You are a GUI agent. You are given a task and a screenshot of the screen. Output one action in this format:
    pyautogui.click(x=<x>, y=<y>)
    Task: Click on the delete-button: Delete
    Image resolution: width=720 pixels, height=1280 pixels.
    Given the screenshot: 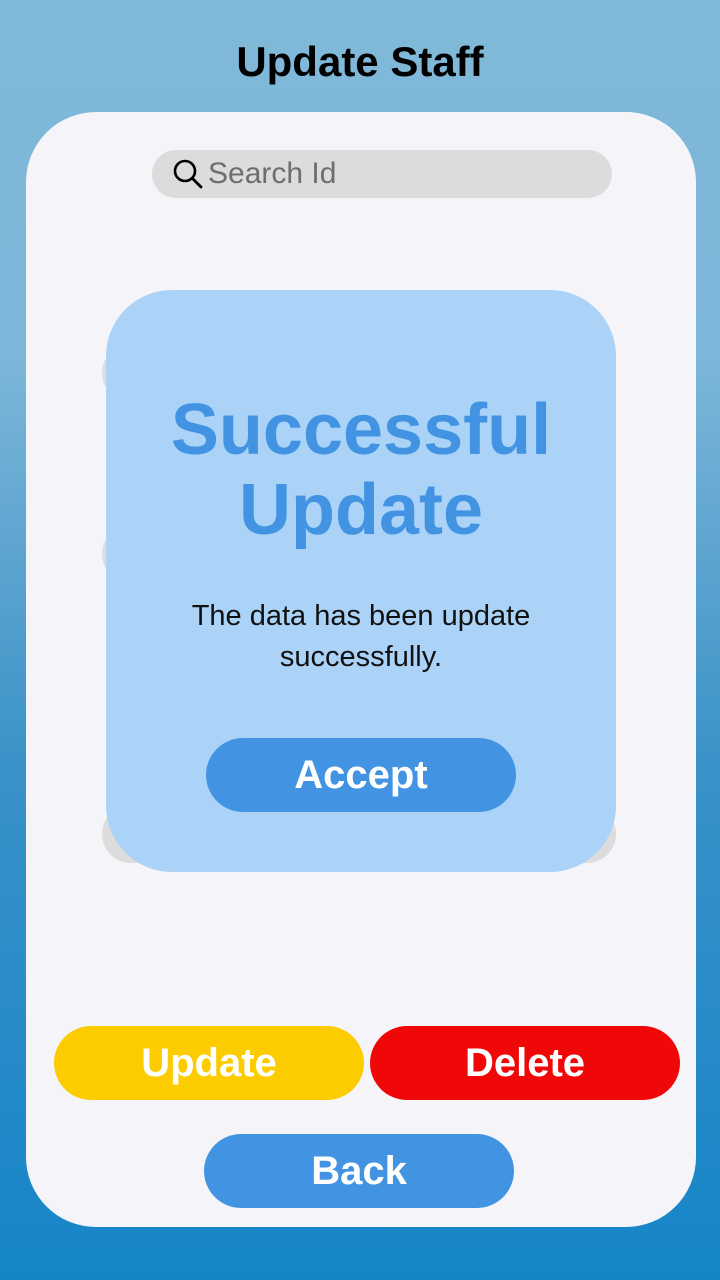 What is the action you would take?
    pyautogui.click(x=525, y=1063)
    